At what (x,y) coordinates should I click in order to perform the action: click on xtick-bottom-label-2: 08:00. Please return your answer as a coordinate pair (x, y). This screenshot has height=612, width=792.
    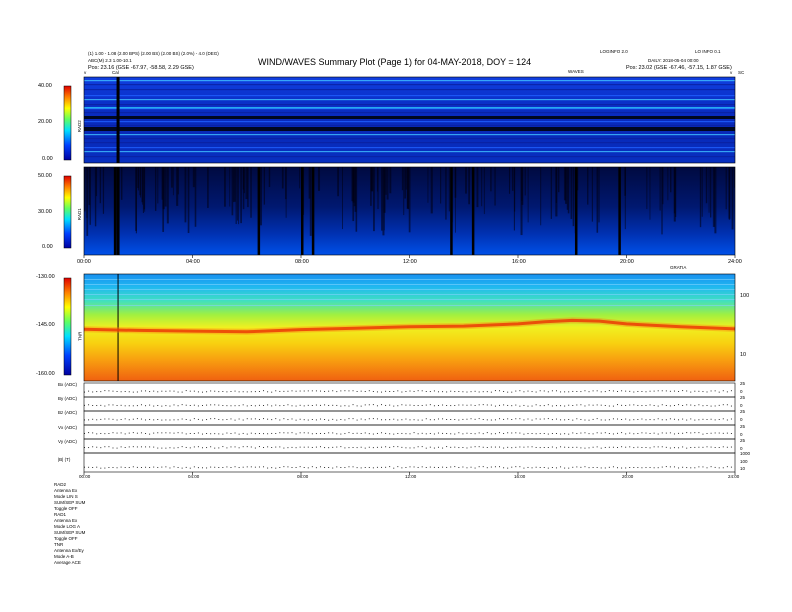
    Looking at the image, I should click on (303, 476).